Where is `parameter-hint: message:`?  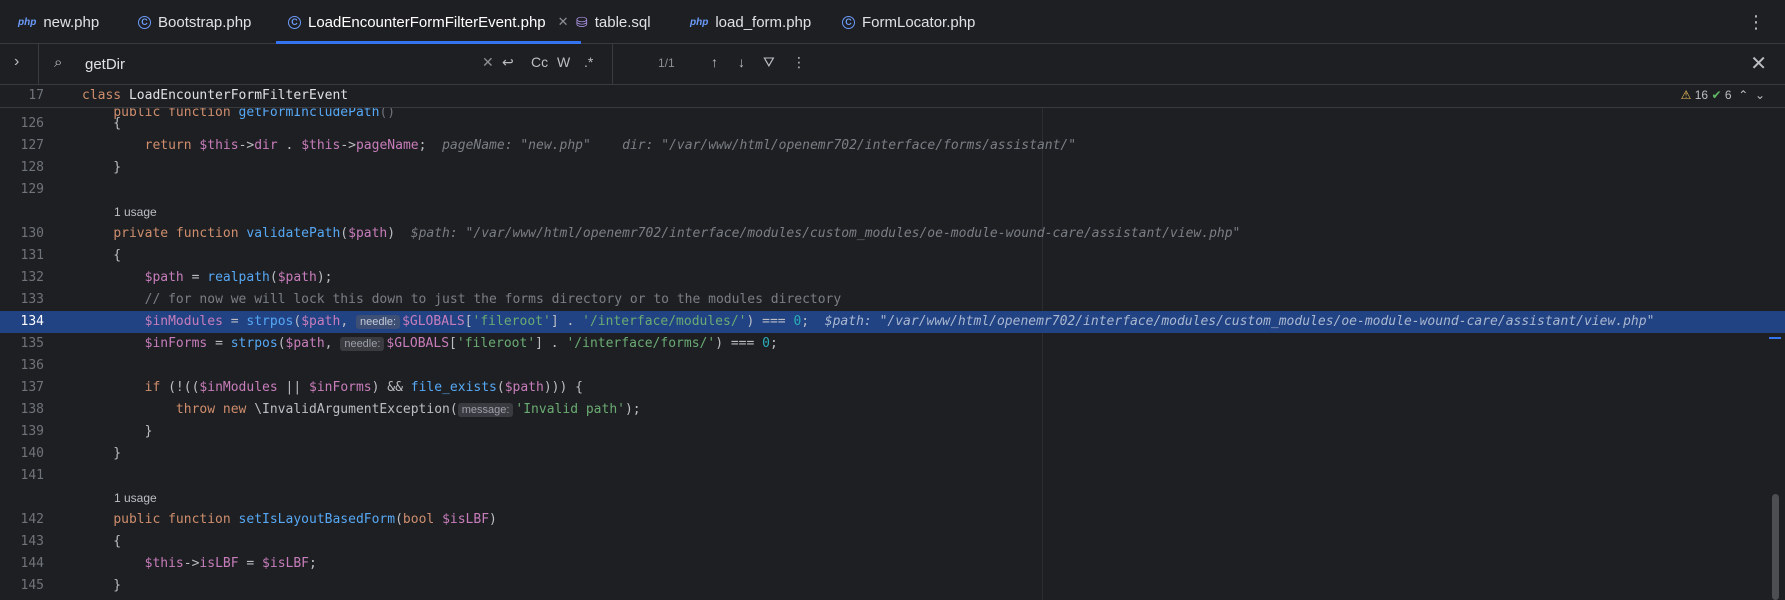 parameter-hint: message: is located at coordinates (485, 410).